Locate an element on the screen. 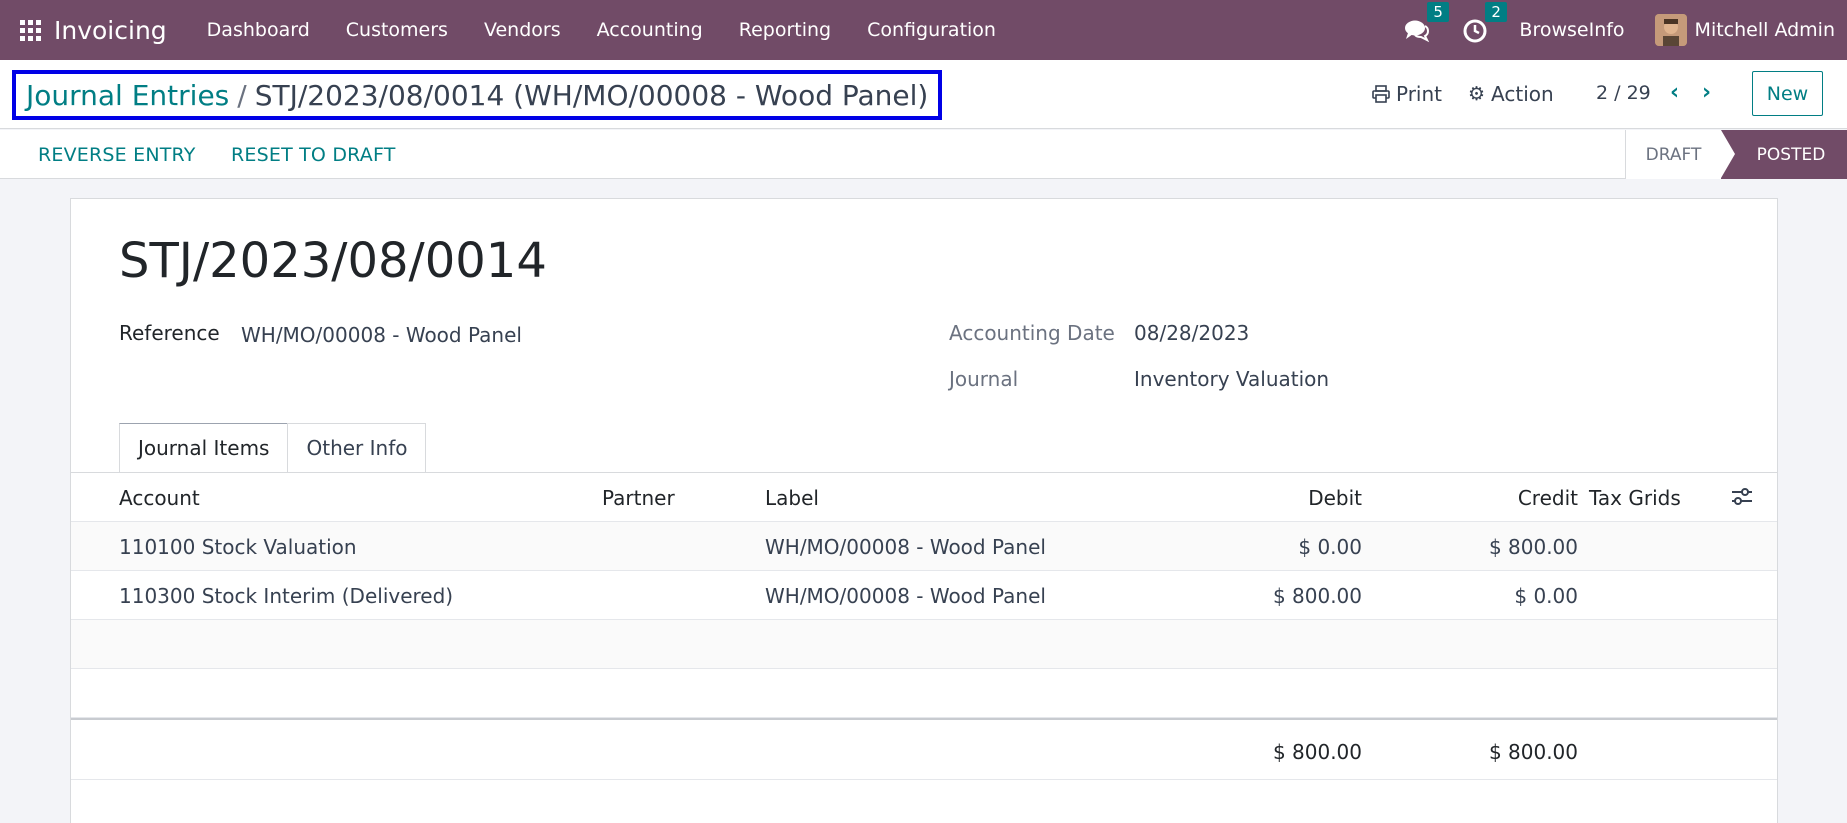 This screenshot has height=823, width=1847. menu-reporting: Reporting is located at coordinates (785, 30).